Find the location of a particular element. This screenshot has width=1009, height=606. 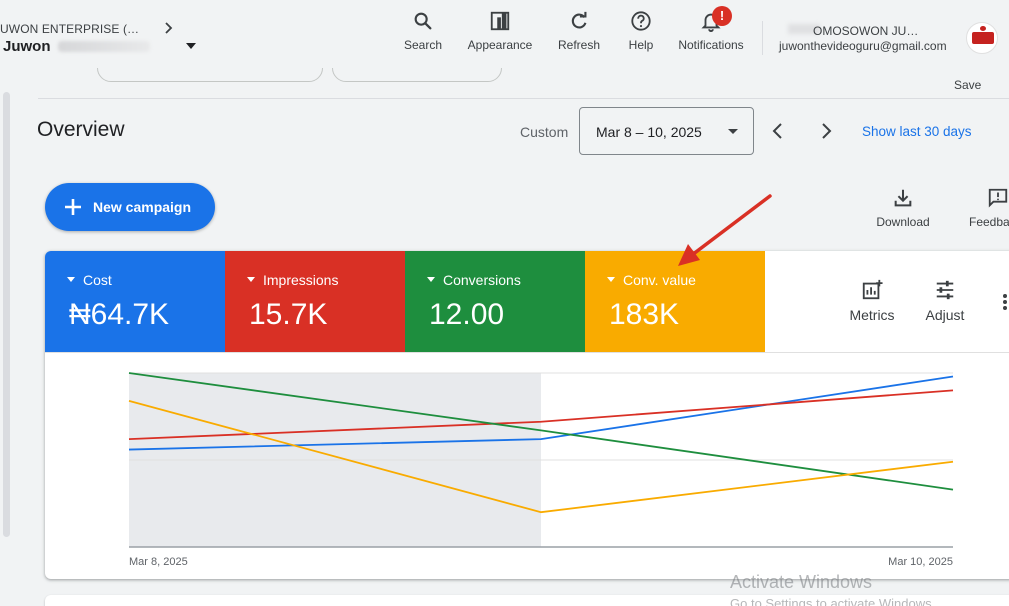

redacted-account-id is located at coordinates (104, 46).